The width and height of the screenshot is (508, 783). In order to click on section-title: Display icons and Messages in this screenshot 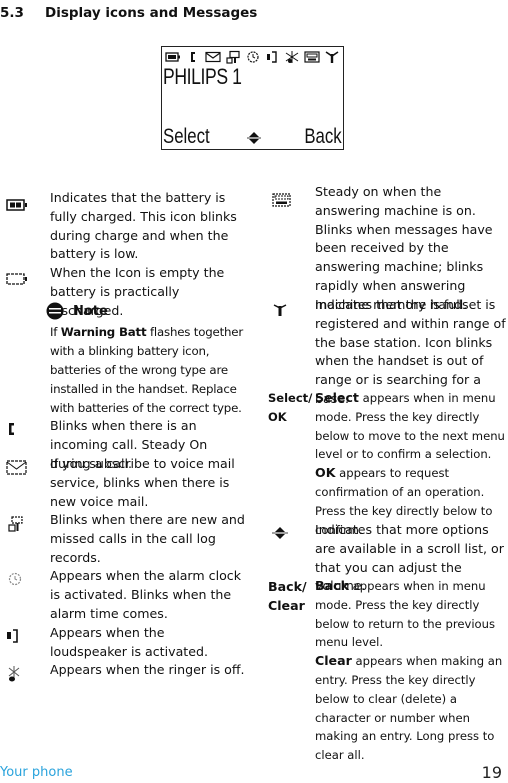, I will do `click(151, 13)`.